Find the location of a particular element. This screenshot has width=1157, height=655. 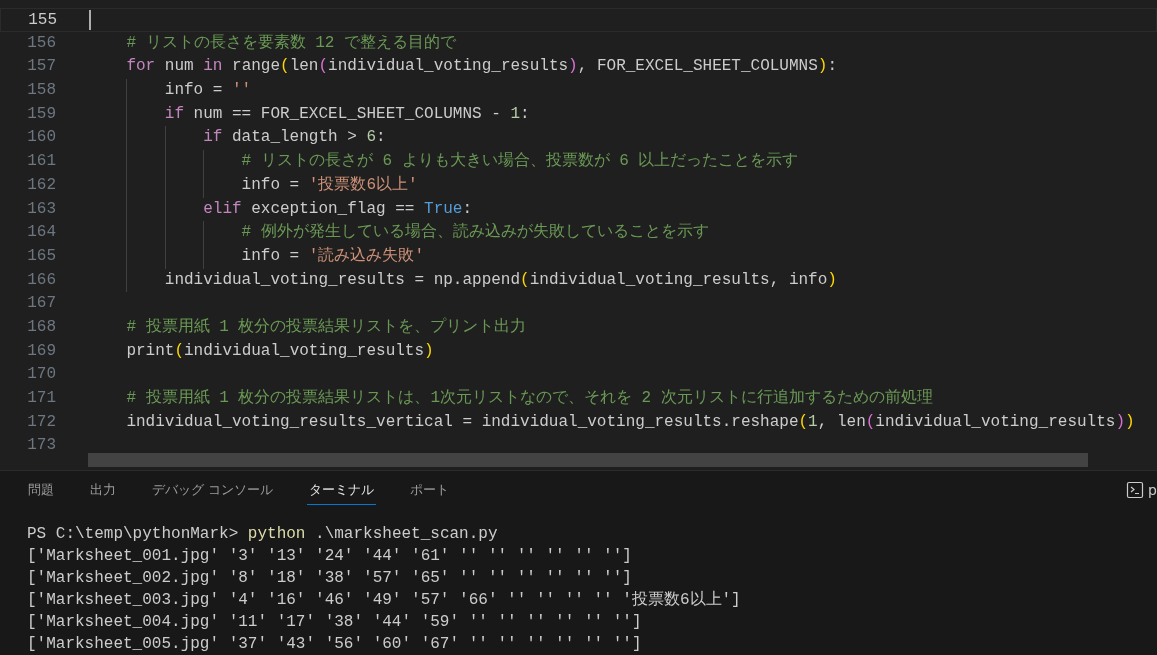

code-line: if data_length > 6: is located at coordinates (294, 138).